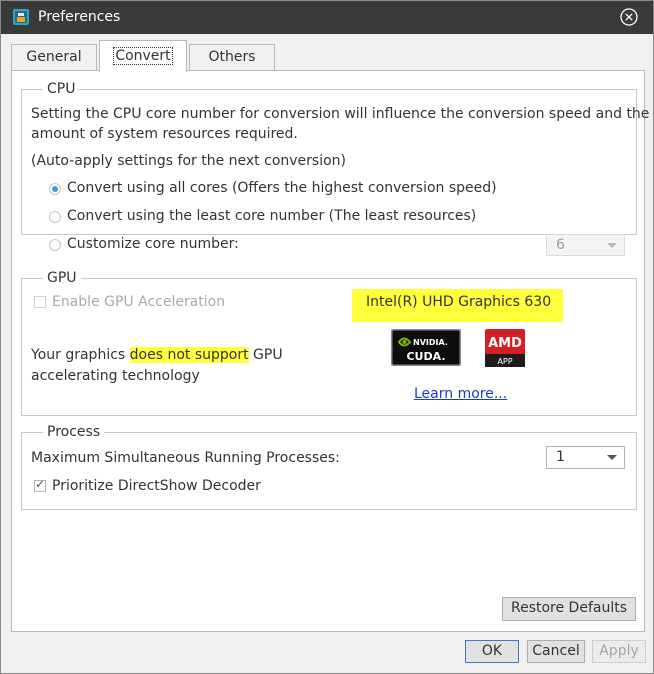 Image resolution: width=654 pixels, height=674 pixels. I want to click on radio-all-cores, so click(55, 189).